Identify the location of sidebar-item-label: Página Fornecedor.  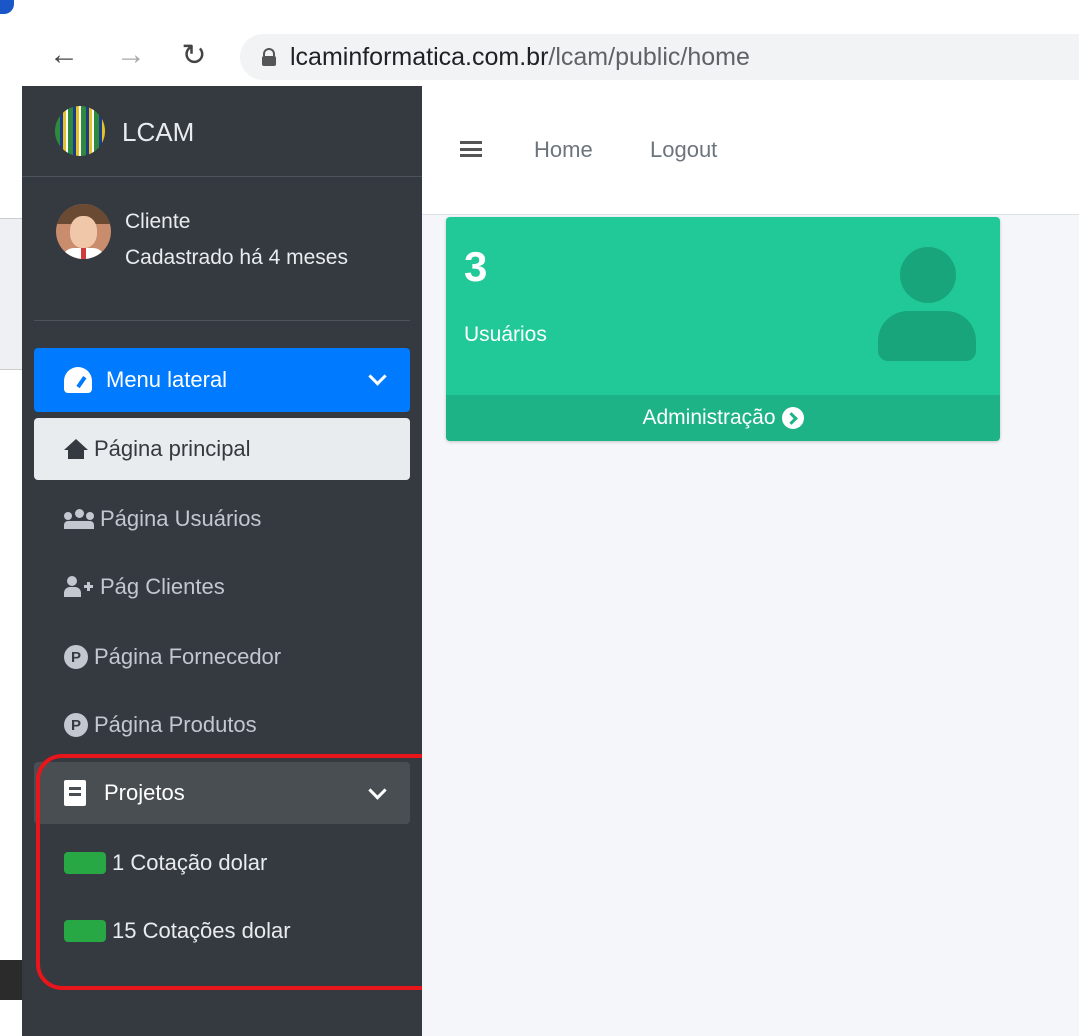
(188, 656).